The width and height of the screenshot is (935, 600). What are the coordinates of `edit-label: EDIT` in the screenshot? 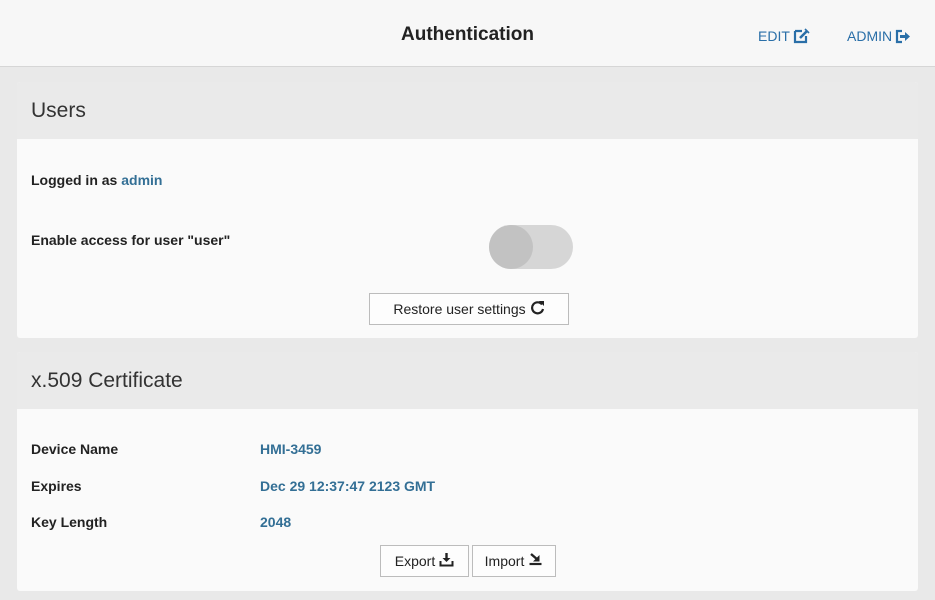 It's located at (774, 36).